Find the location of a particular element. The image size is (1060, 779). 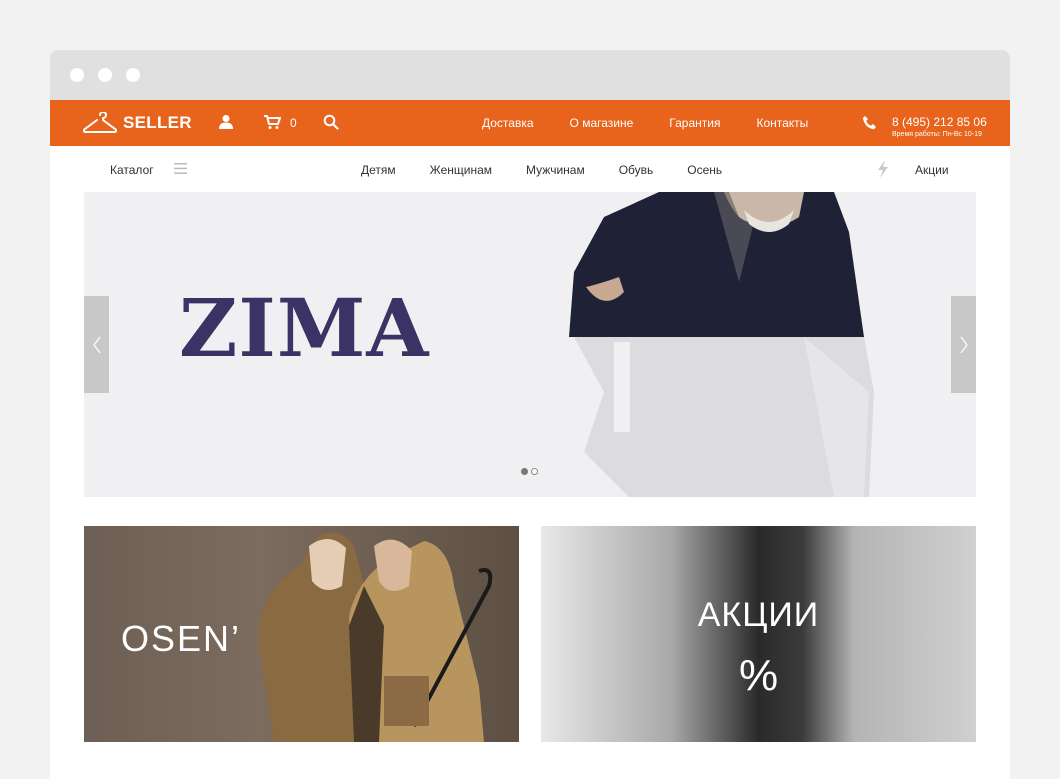

sale-banner-percent: % is located at coordinates (758, 675).